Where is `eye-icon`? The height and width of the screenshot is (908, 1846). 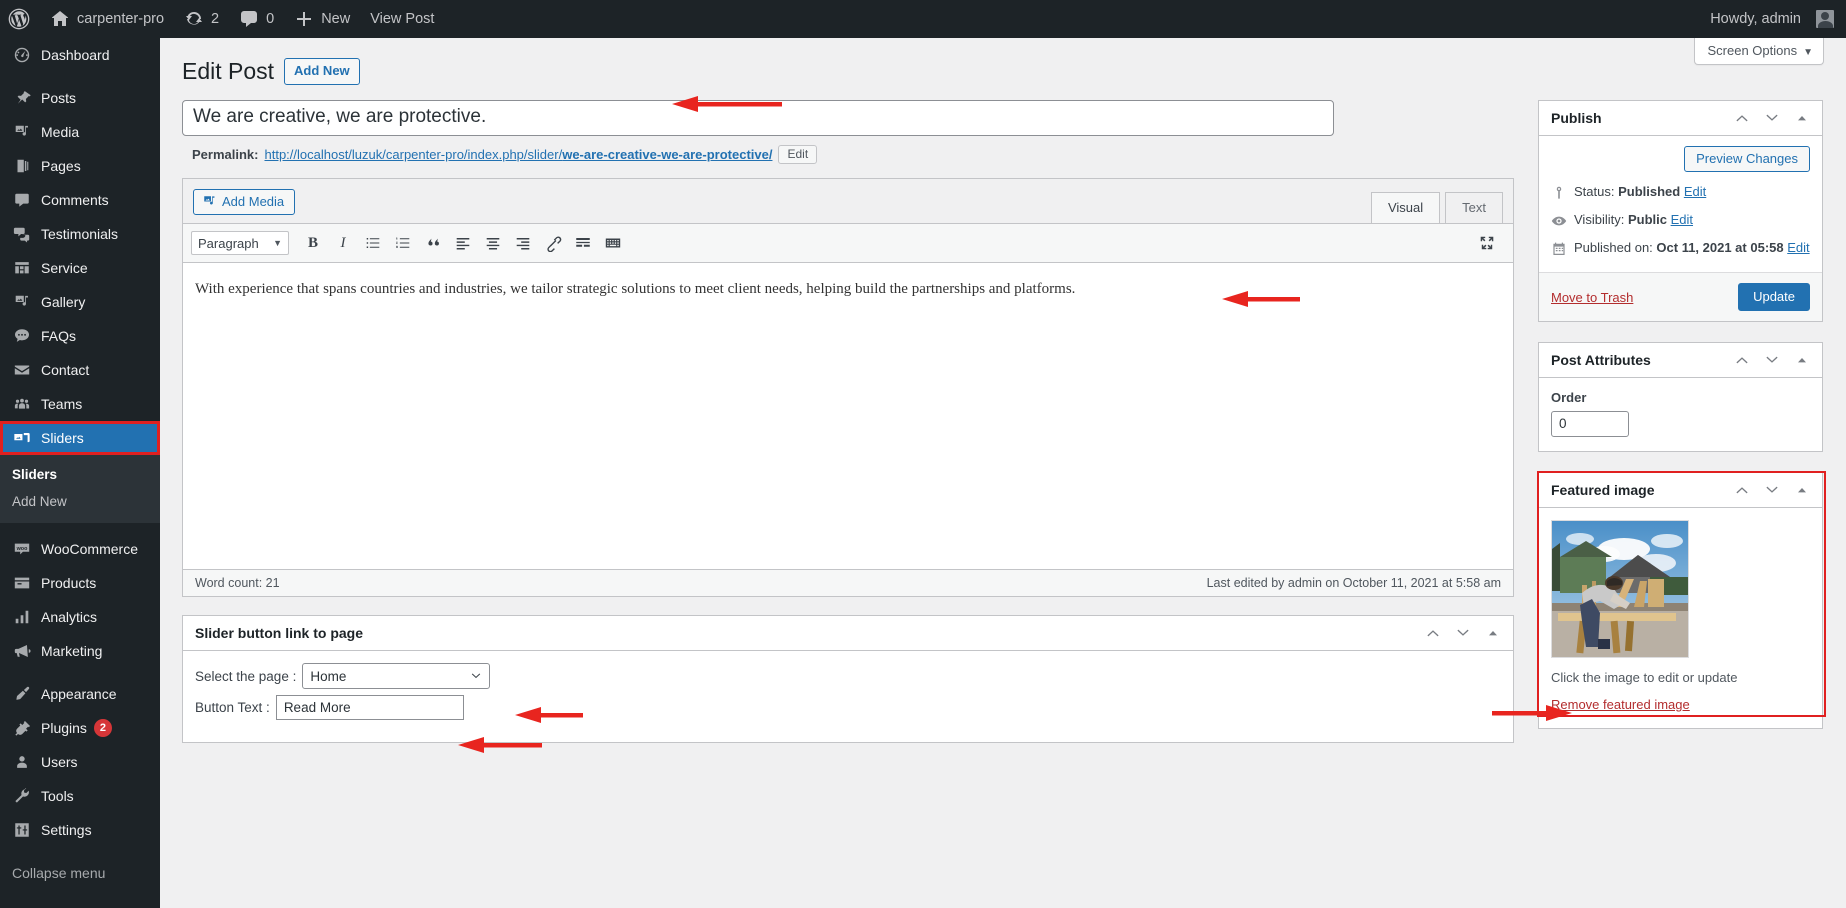 eye-icon is located at coordinates (1559, 221).